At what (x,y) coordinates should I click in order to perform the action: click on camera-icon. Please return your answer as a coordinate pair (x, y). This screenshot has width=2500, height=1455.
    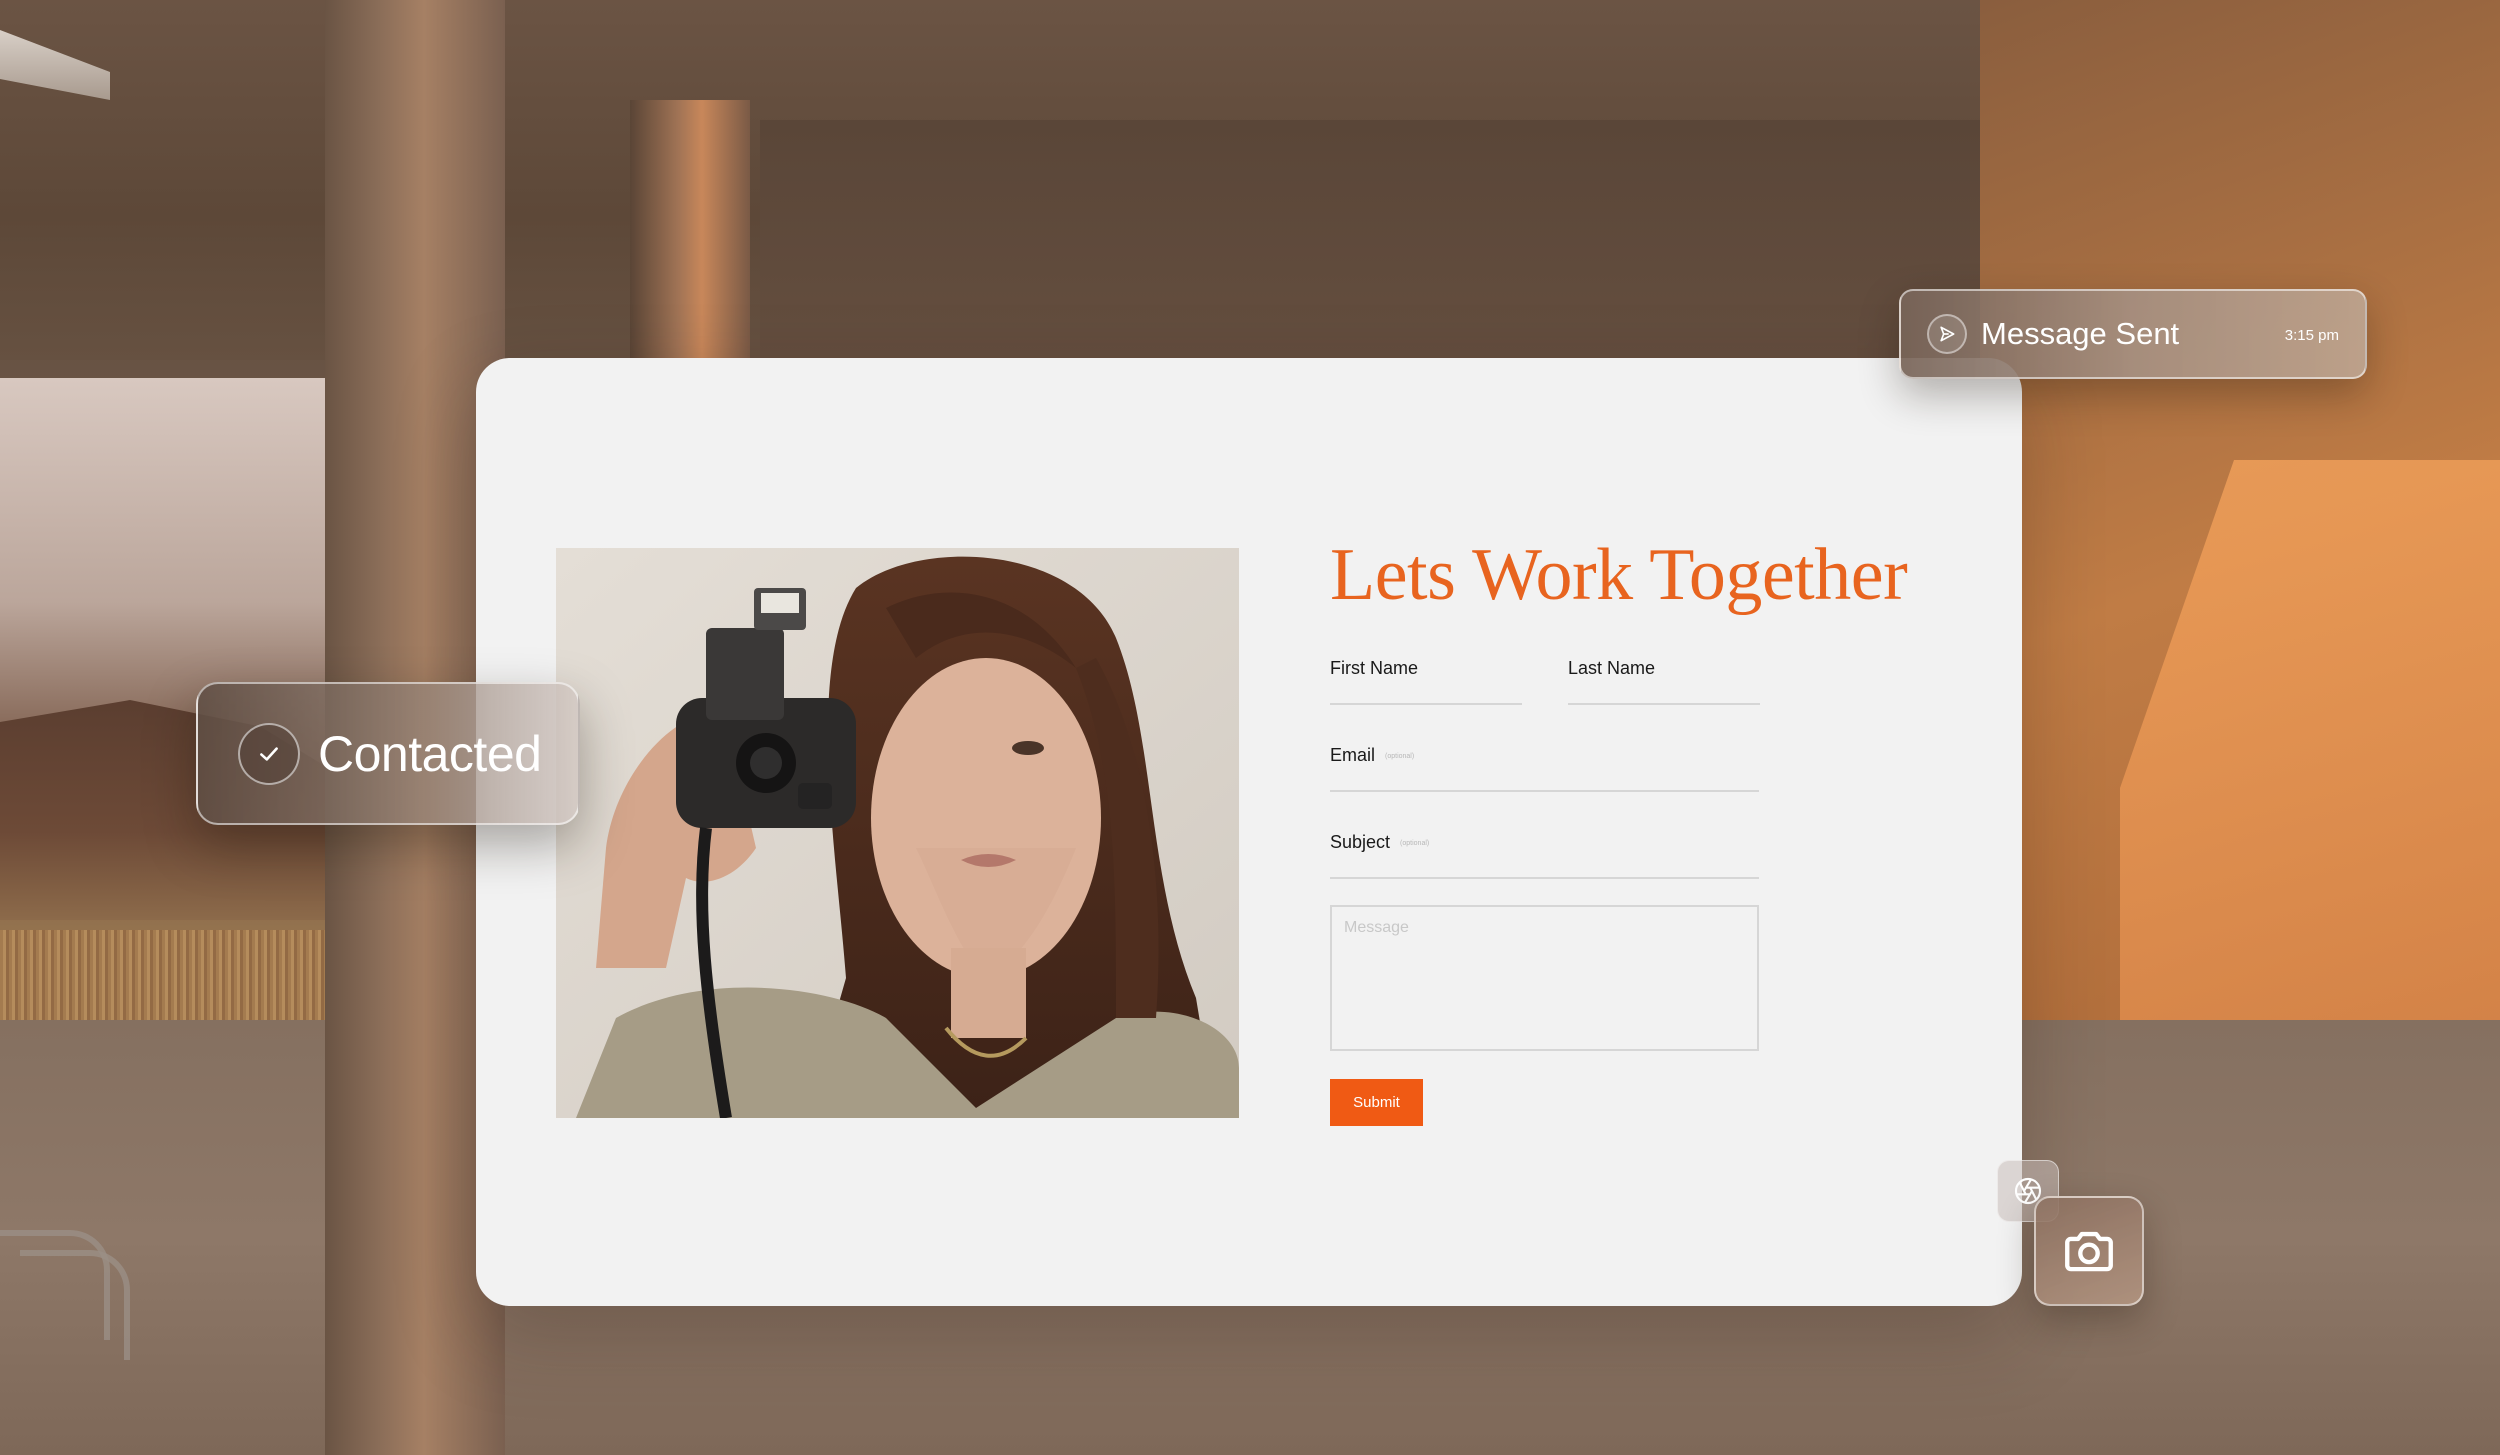
    Looking at the image, I should click on (2089, 1251).